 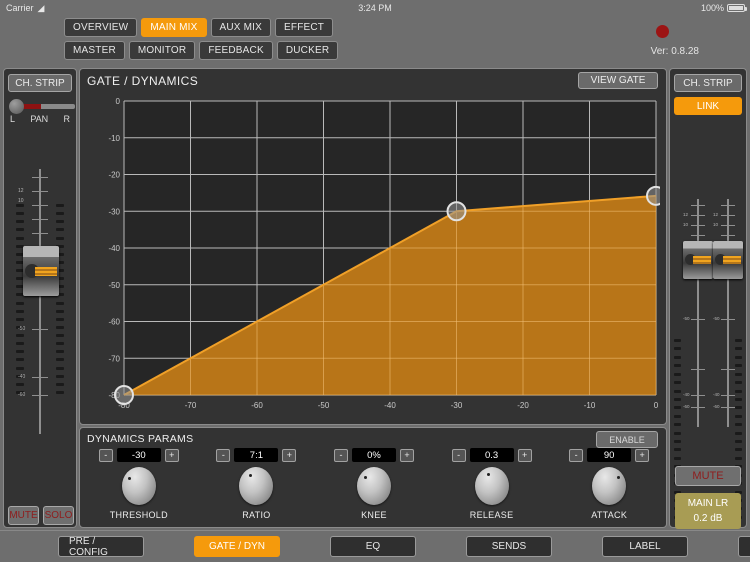 I want to click on pan-slider-knob, so click(x=16, y=106).